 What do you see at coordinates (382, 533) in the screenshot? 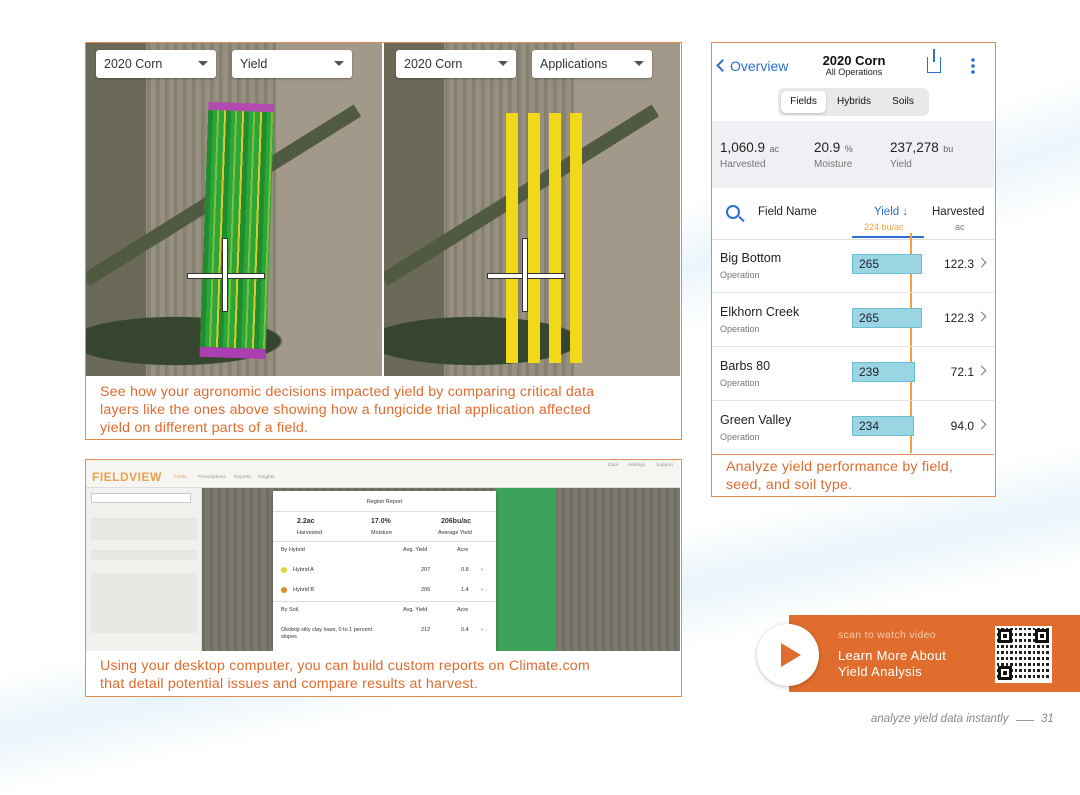
I see `report-stat-label: Moisture` at bounding box center [382, 533].